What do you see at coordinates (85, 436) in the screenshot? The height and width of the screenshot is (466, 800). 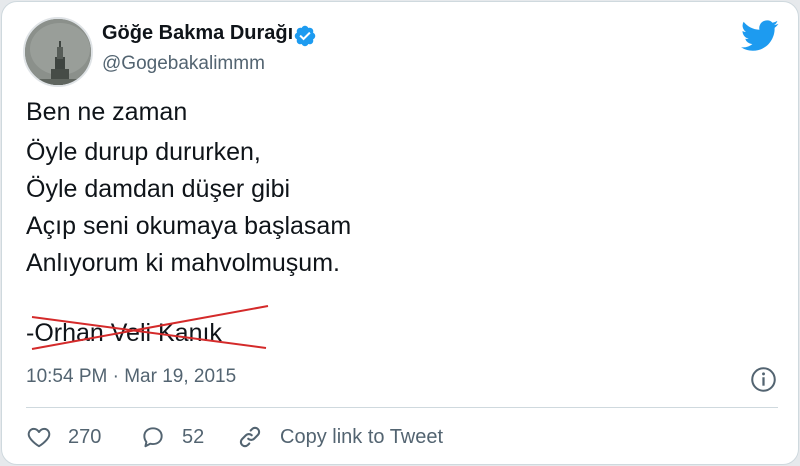 I see `like-count: 270` at bounding box center [85, 436].